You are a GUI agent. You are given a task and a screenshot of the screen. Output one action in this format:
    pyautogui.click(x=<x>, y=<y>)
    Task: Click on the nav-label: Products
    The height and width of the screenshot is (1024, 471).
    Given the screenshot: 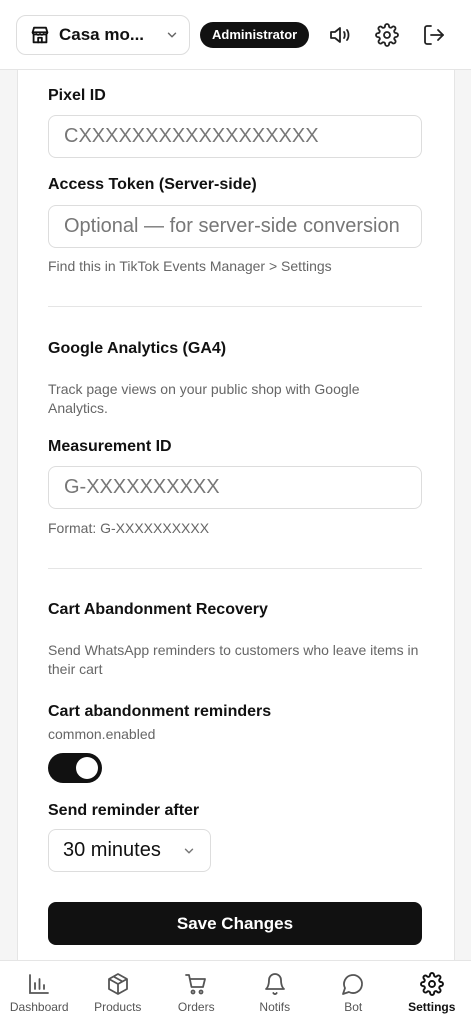 What is the action you would take?
    pyautogui.click(x=118, y=1006)
    